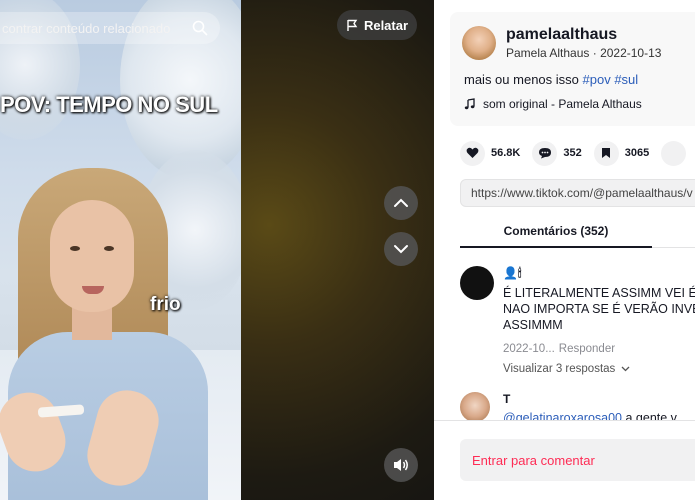  Describe the element at coordinates (599, 399) in the screenshot. I see `comment-author: T` at that location.